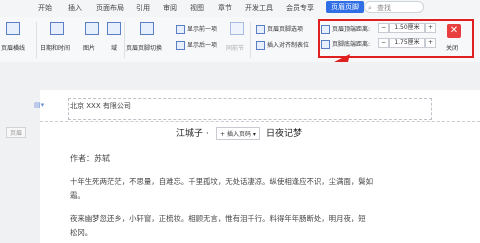 Image resolution: width=480 pixels, height=243 pixels. I want to click on title-left: 江城子 ·, so click(192, 134).